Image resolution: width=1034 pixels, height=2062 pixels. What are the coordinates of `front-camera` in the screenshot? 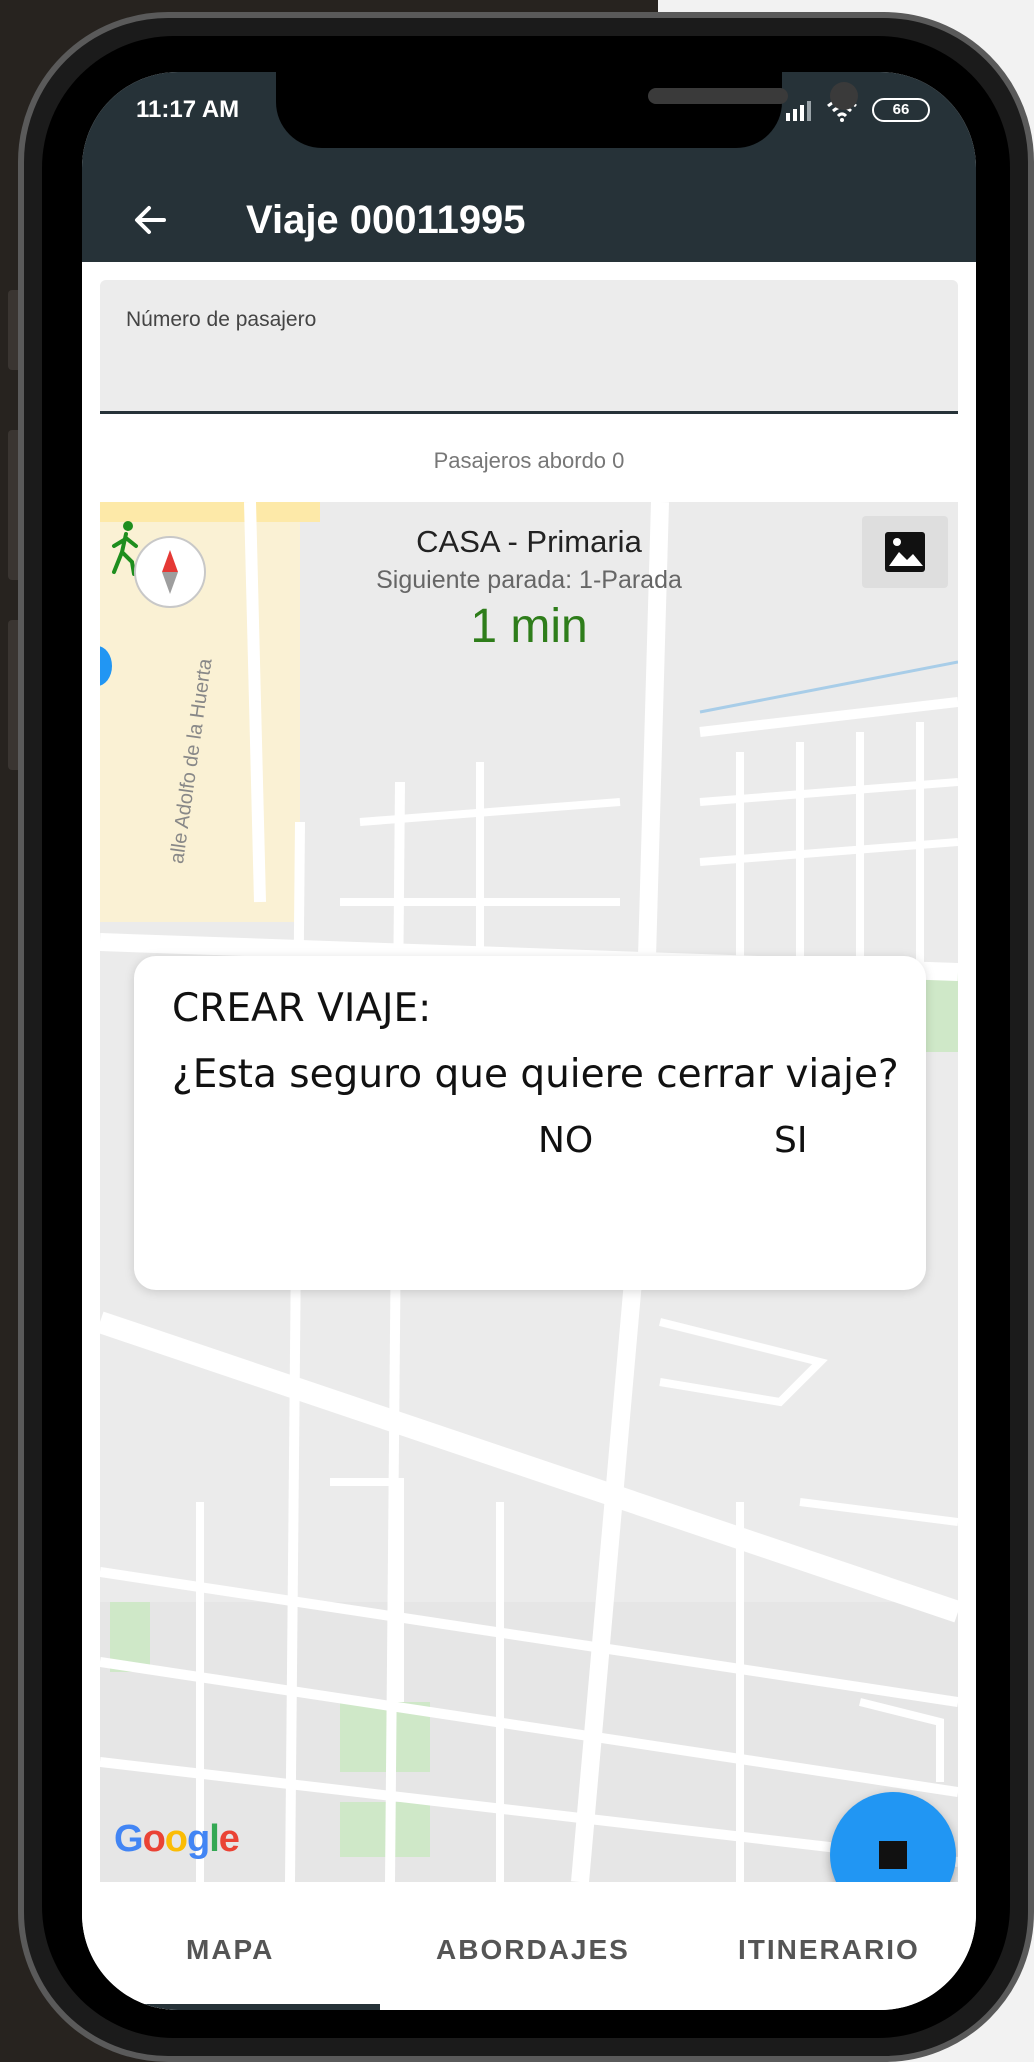 It's located at (844, 96).